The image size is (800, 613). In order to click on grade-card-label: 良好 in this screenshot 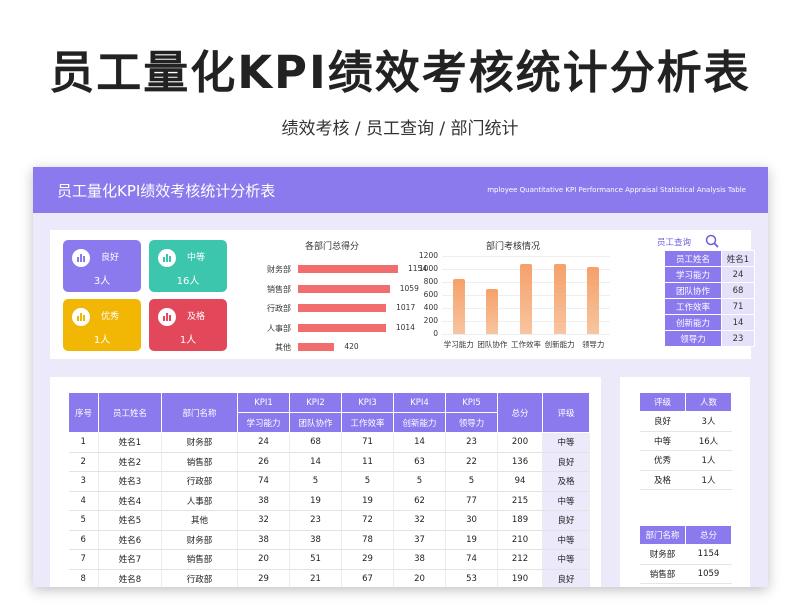, I will do `click(110, 258)`.